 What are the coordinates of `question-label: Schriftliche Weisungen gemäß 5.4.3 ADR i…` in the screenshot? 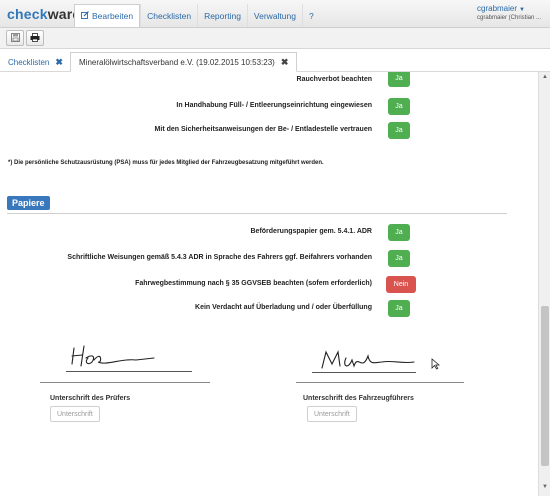 It's located at (219, 257).